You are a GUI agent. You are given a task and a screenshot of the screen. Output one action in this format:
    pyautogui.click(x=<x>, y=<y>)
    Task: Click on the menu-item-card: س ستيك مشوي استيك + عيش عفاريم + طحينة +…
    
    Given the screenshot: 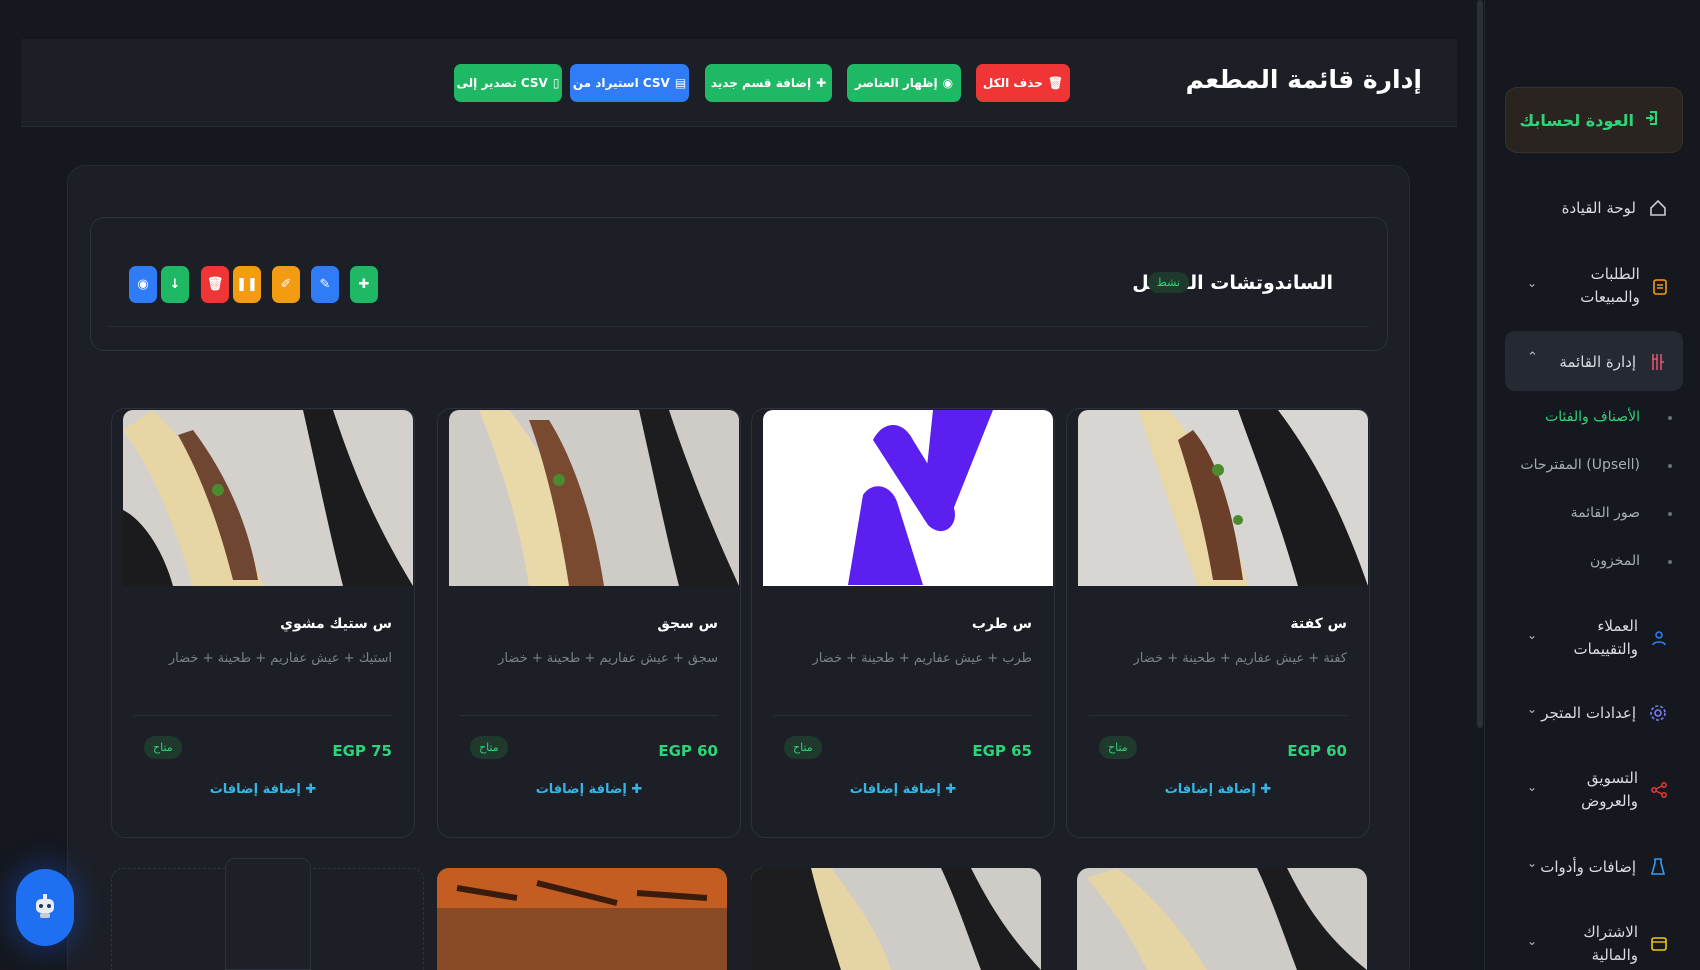 What is the action you would take?
    pyautogui.click(x=263, y=623)
    